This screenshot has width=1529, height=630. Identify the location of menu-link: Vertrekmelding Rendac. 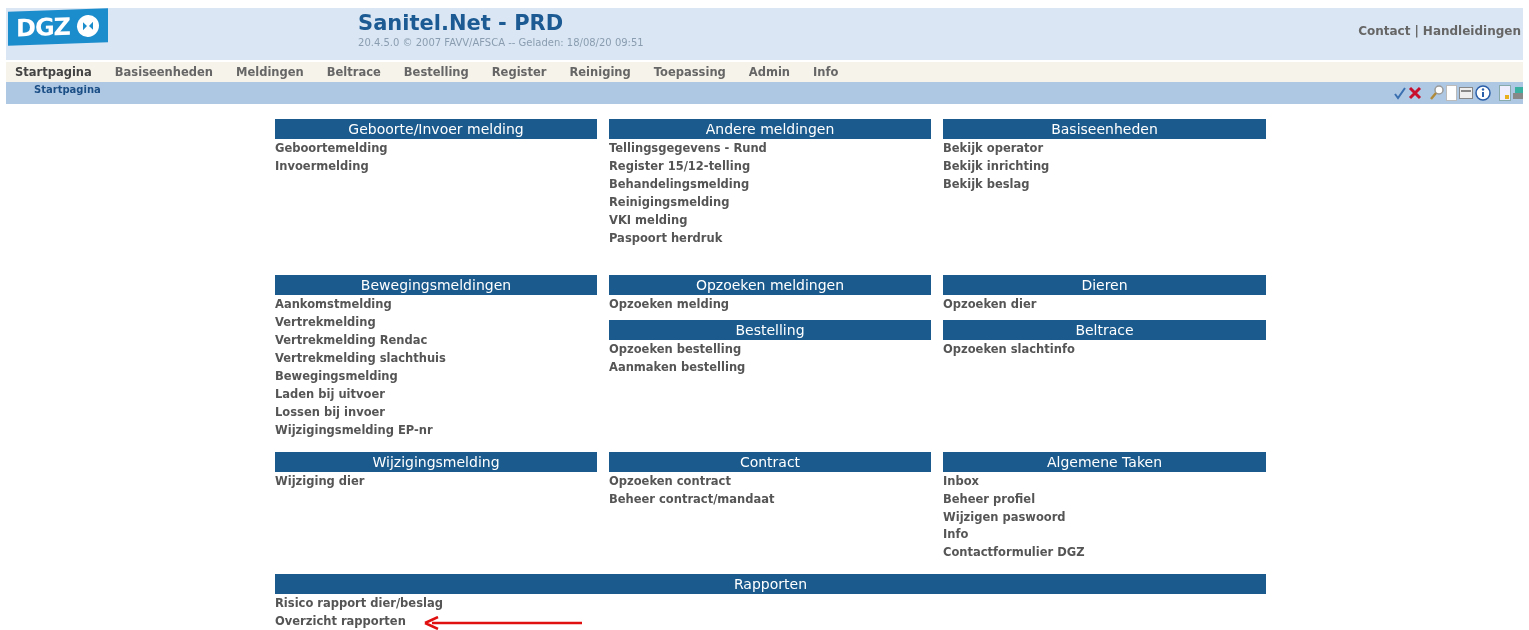
(436, 341).